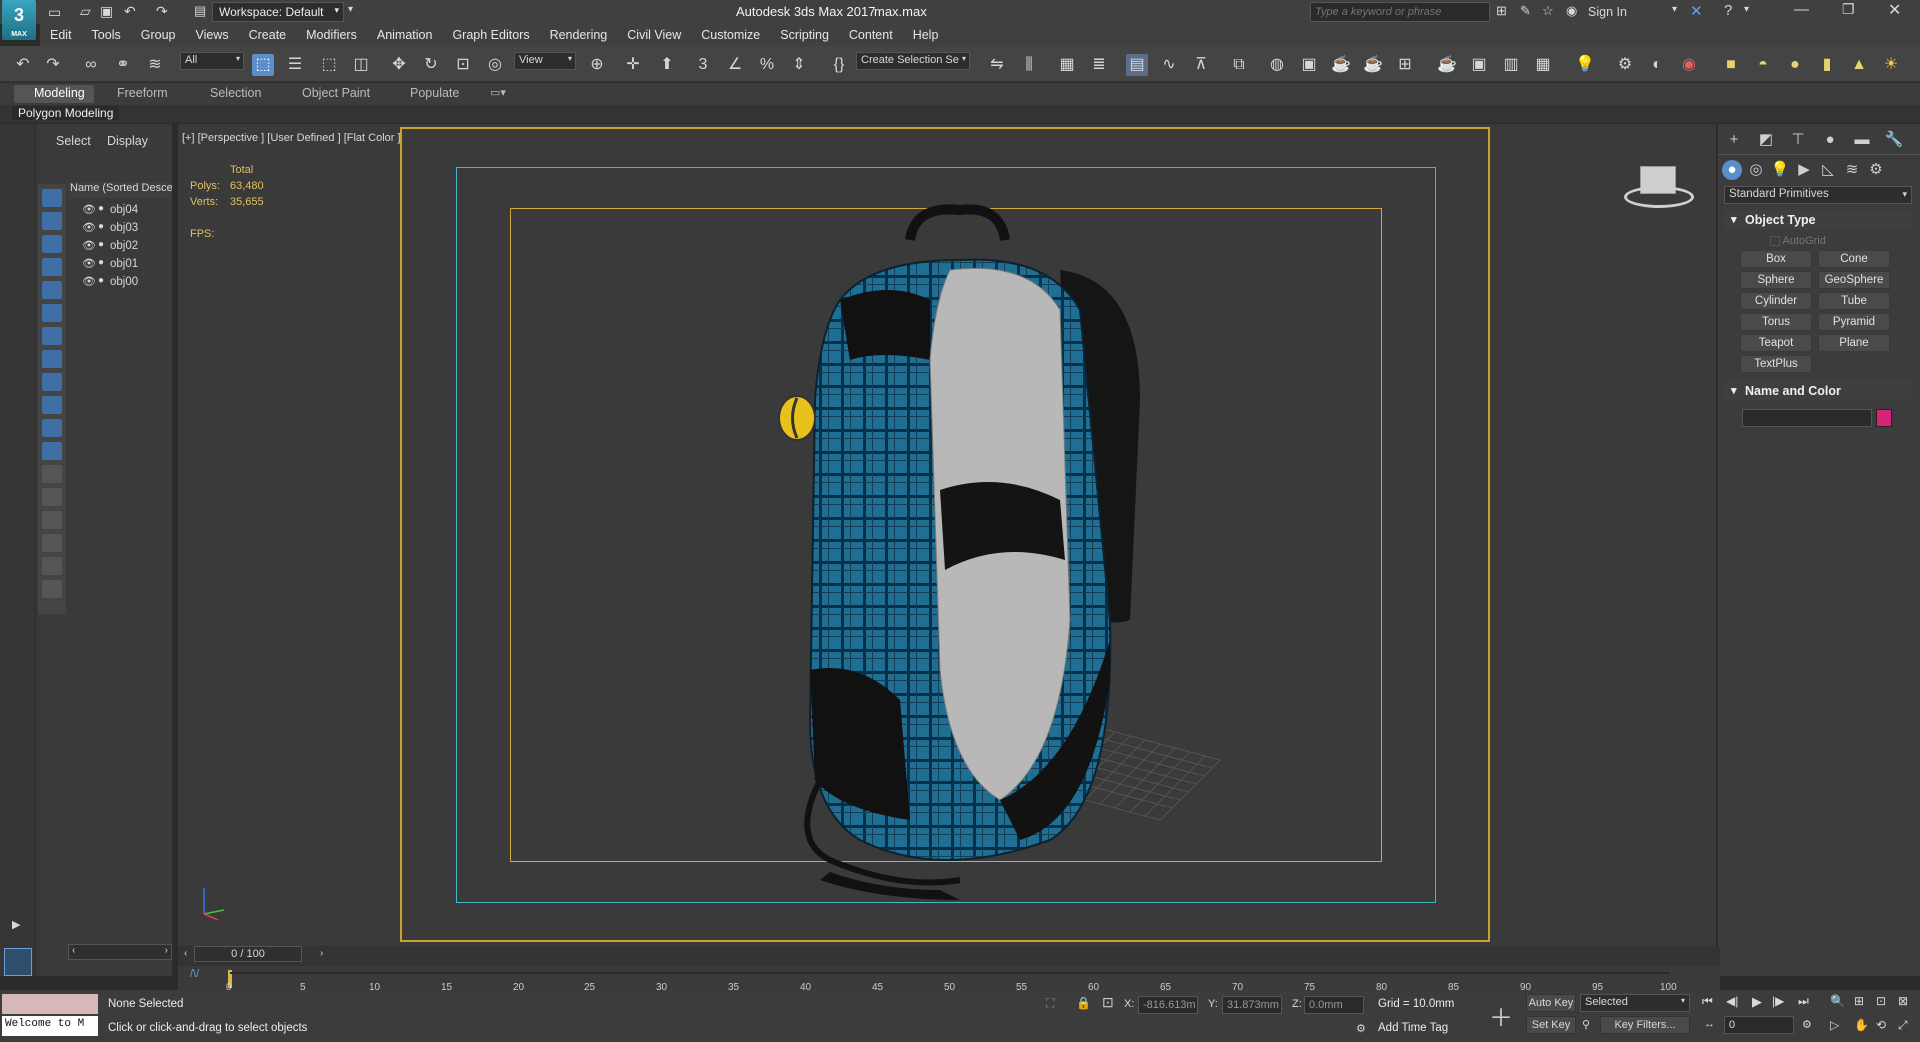 This screenshot has width=1920, height=1042. I want to click on groups-filter-icon, so click(52, 336).